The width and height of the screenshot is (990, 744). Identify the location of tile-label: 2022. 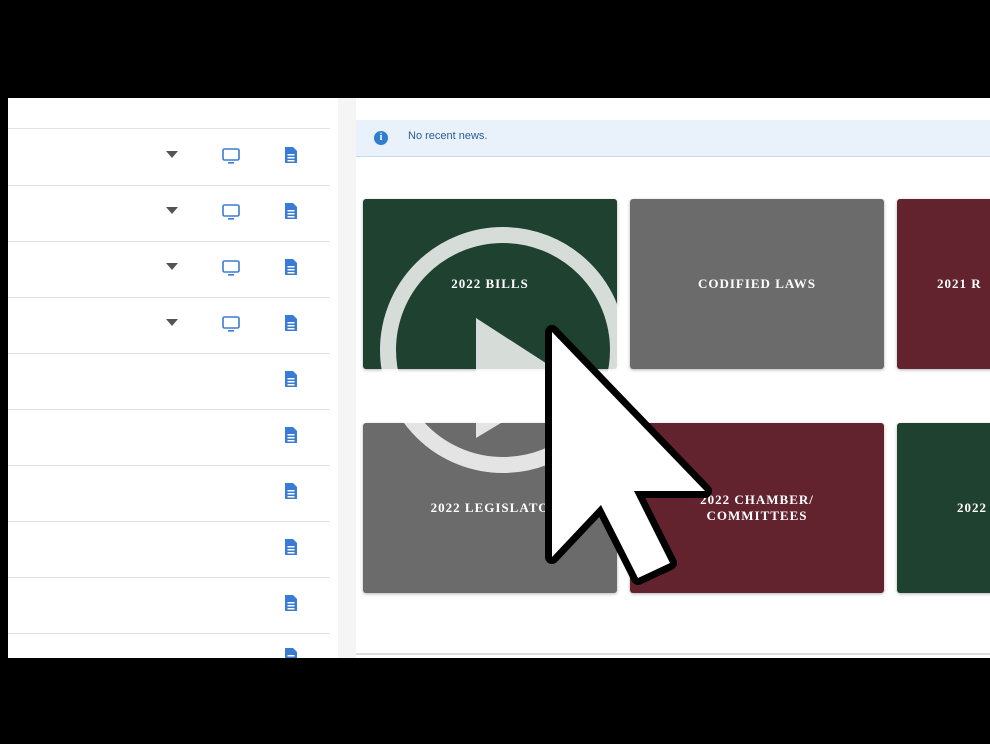
(972, 508).